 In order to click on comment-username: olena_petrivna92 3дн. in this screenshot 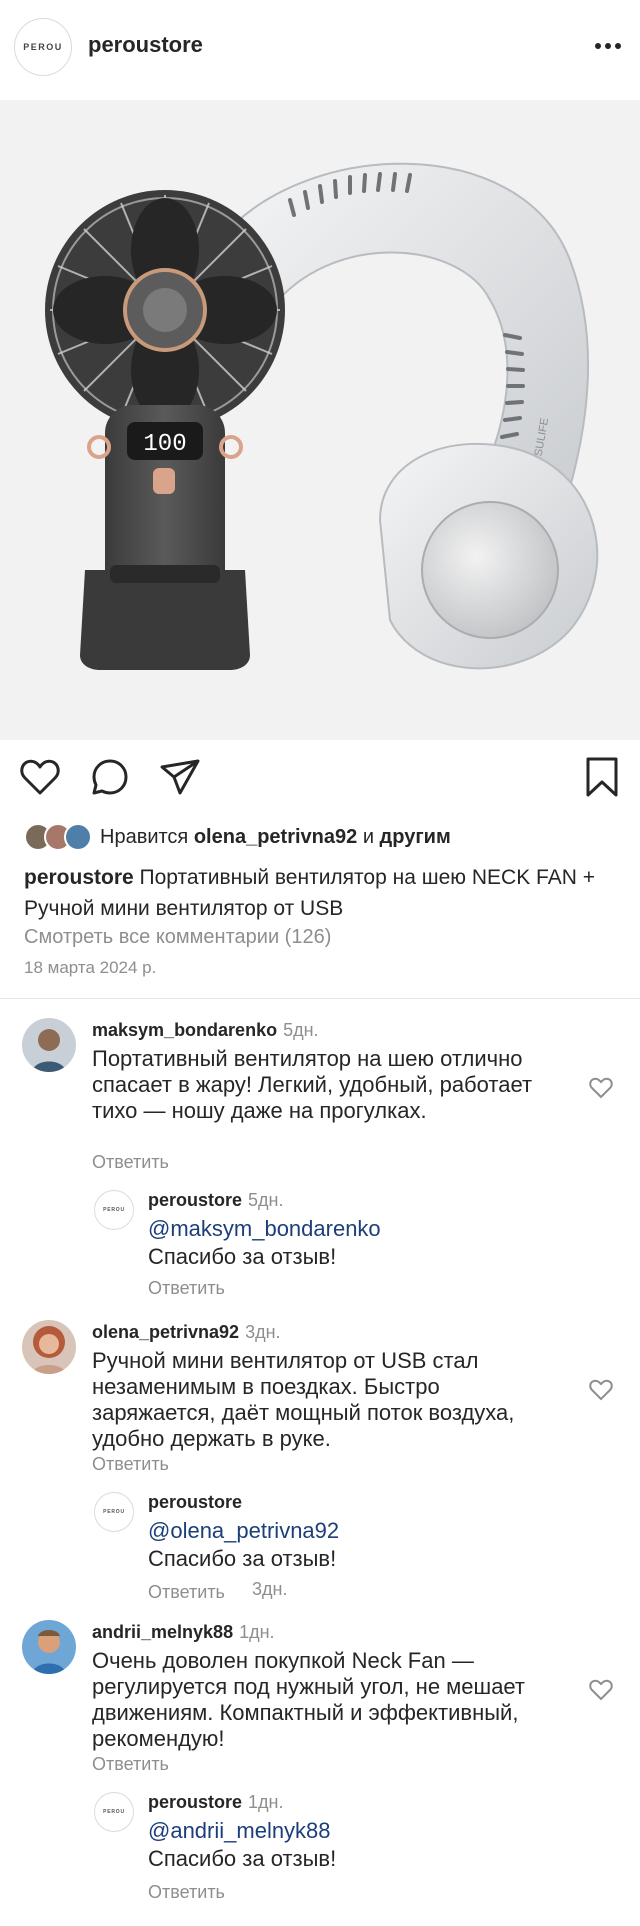, I will do `click(186, 1332)`.